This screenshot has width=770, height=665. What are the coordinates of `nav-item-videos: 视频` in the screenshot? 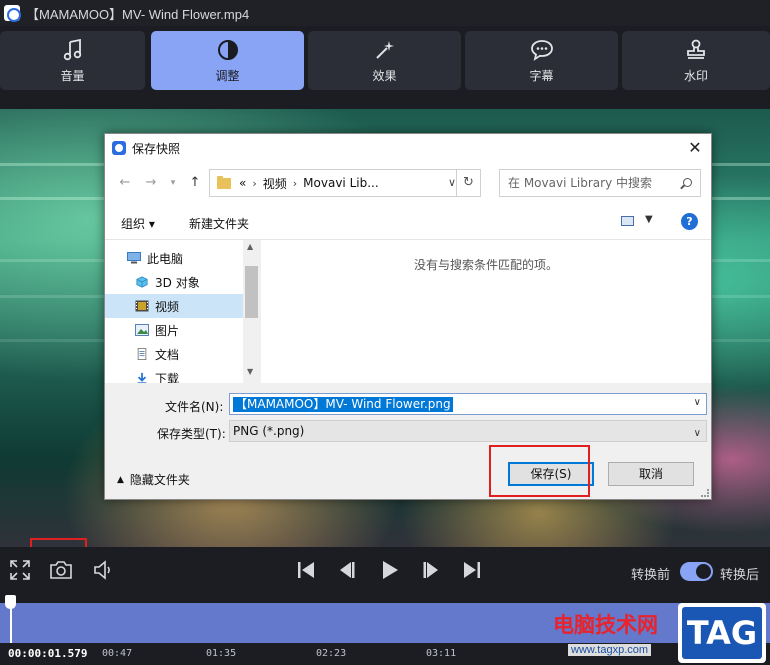 It's located at (174, 306).